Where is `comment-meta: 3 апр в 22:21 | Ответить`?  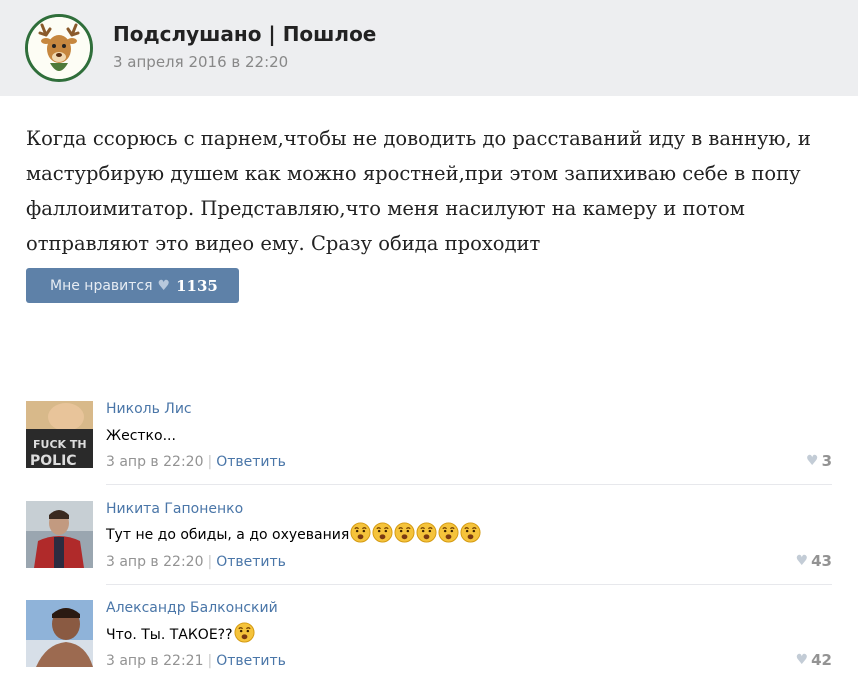
comment-meta: 3 апр в 22:21 | Ответить is located at coordinates (196, 661).